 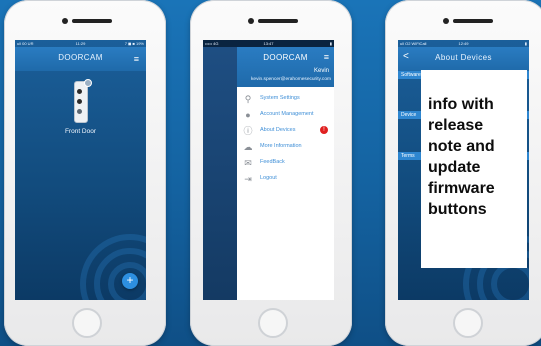 I want to click on menu-item-label: Logout, so click(x=268, y=178).